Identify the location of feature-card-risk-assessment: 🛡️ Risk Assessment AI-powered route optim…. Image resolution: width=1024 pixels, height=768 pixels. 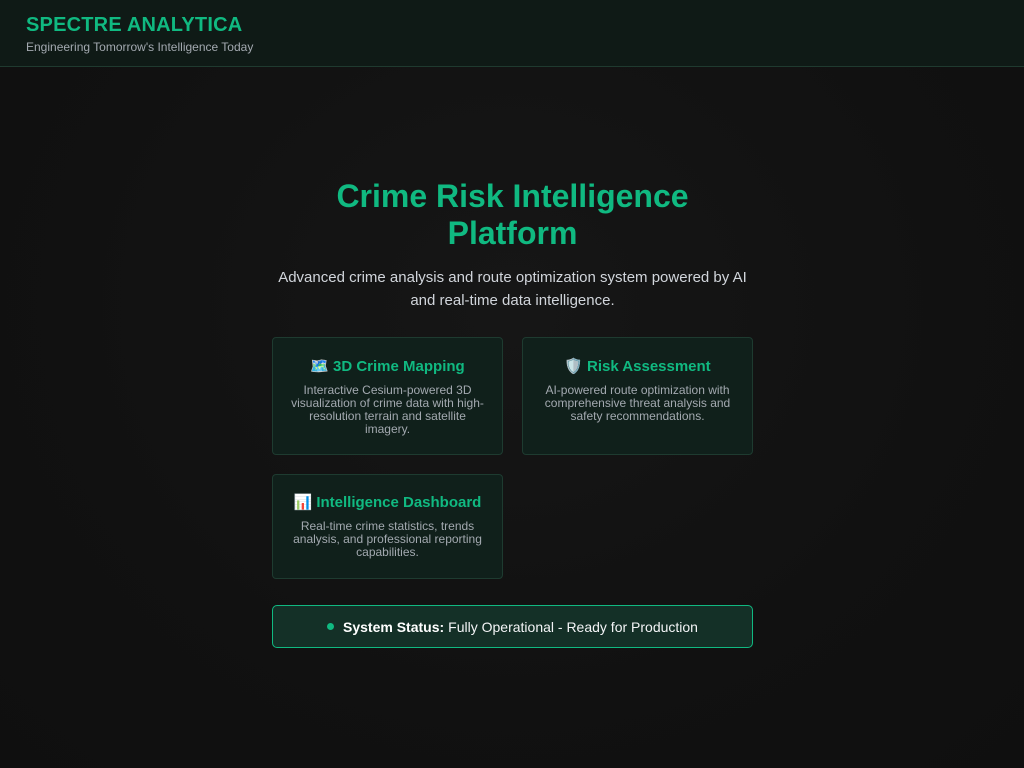
(637, 396).